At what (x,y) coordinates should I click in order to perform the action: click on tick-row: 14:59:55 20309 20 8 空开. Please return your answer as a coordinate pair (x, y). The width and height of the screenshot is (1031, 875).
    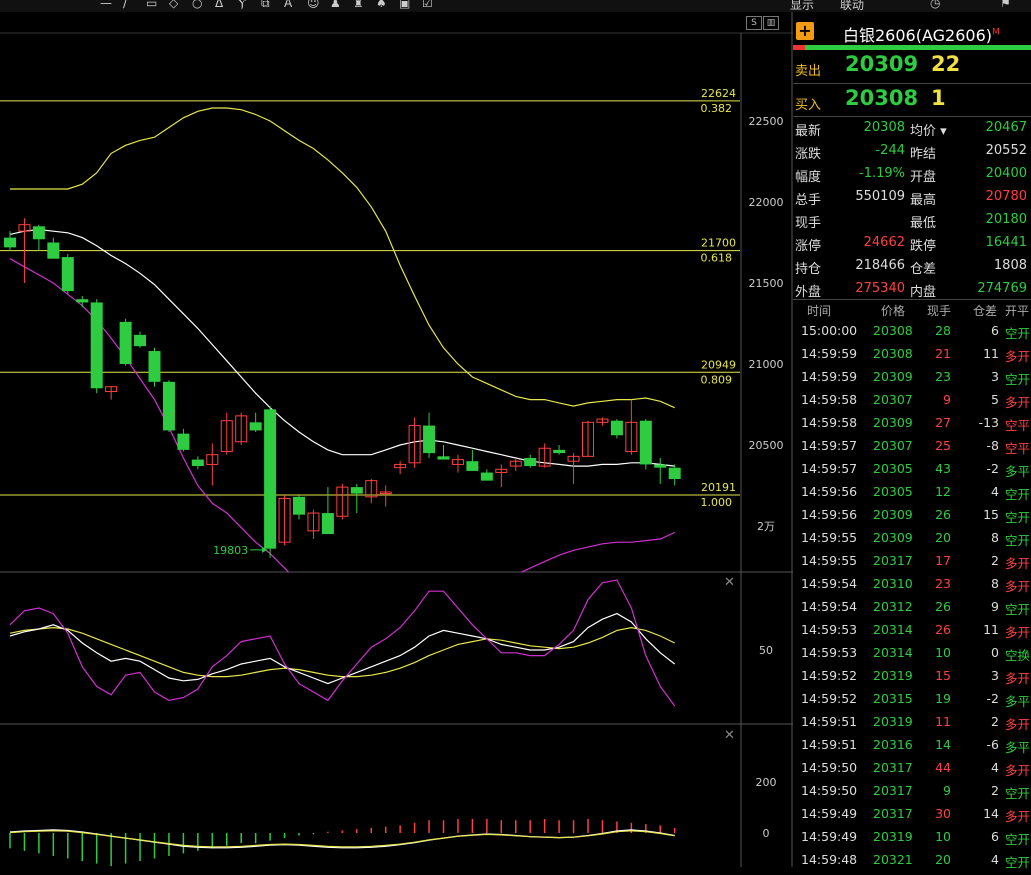
    Looking at the image, I should click on (912, 541).